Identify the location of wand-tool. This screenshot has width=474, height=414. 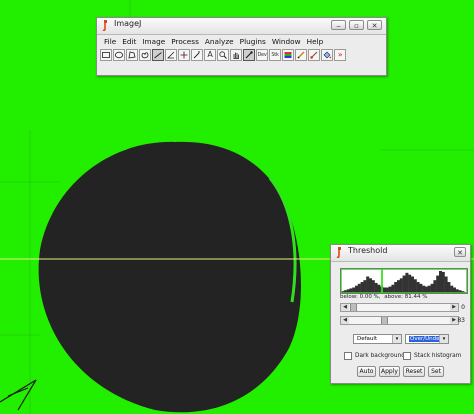
(197, 55).